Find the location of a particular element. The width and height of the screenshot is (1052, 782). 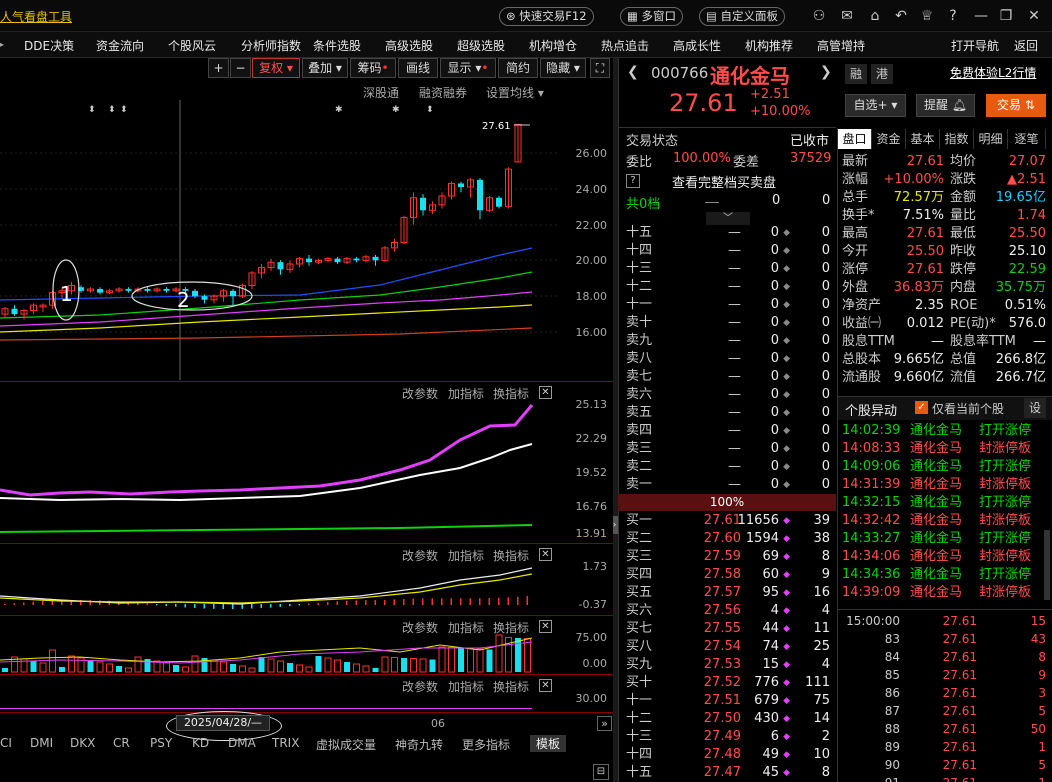

prev-stock-icon: ❮ is located at coordinates (633, 72).